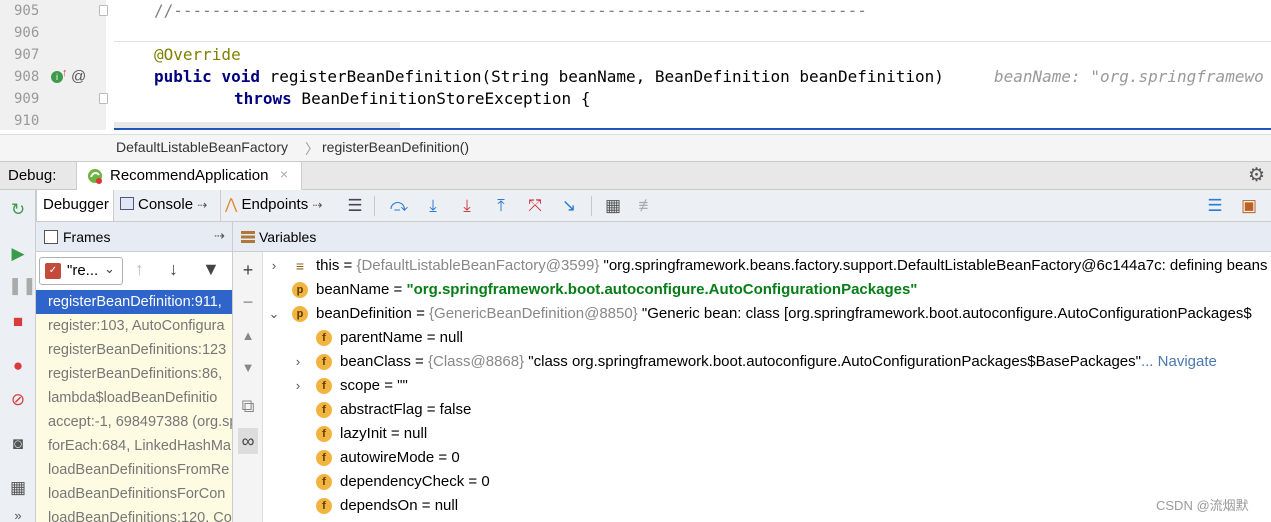 This screenshot has height=522, width=1271. What do you see at coordinates (168, 205) in the screenshot?
I see `tab-console: Console ⇢` at bounding box center [168, 205].